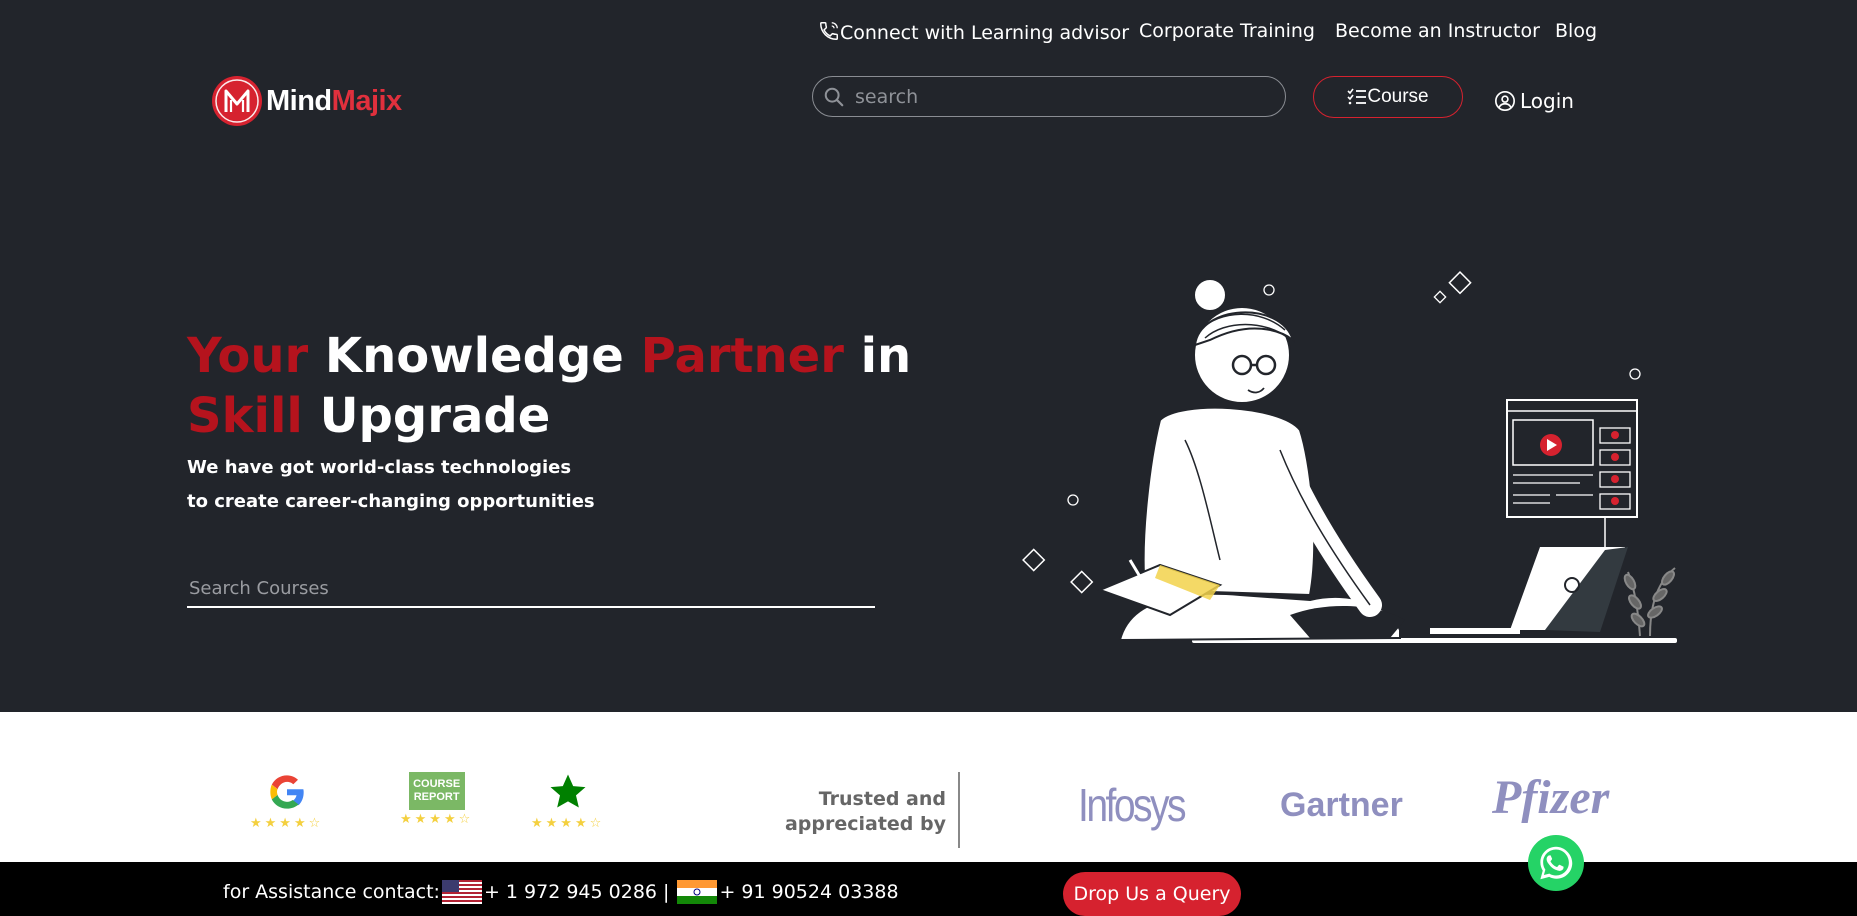  Describe the element at coordinates (865, 824) in the screenshot. I see `trusted-line2: appreciated by` at that location.